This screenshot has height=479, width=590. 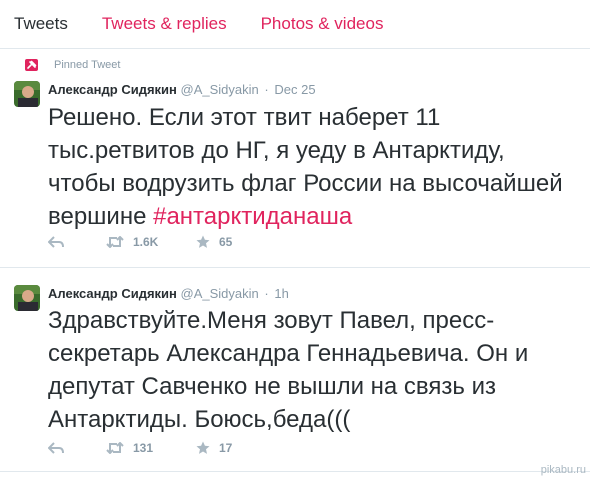 I want to click on favorite-button: 17, so click(x=214, y=448).